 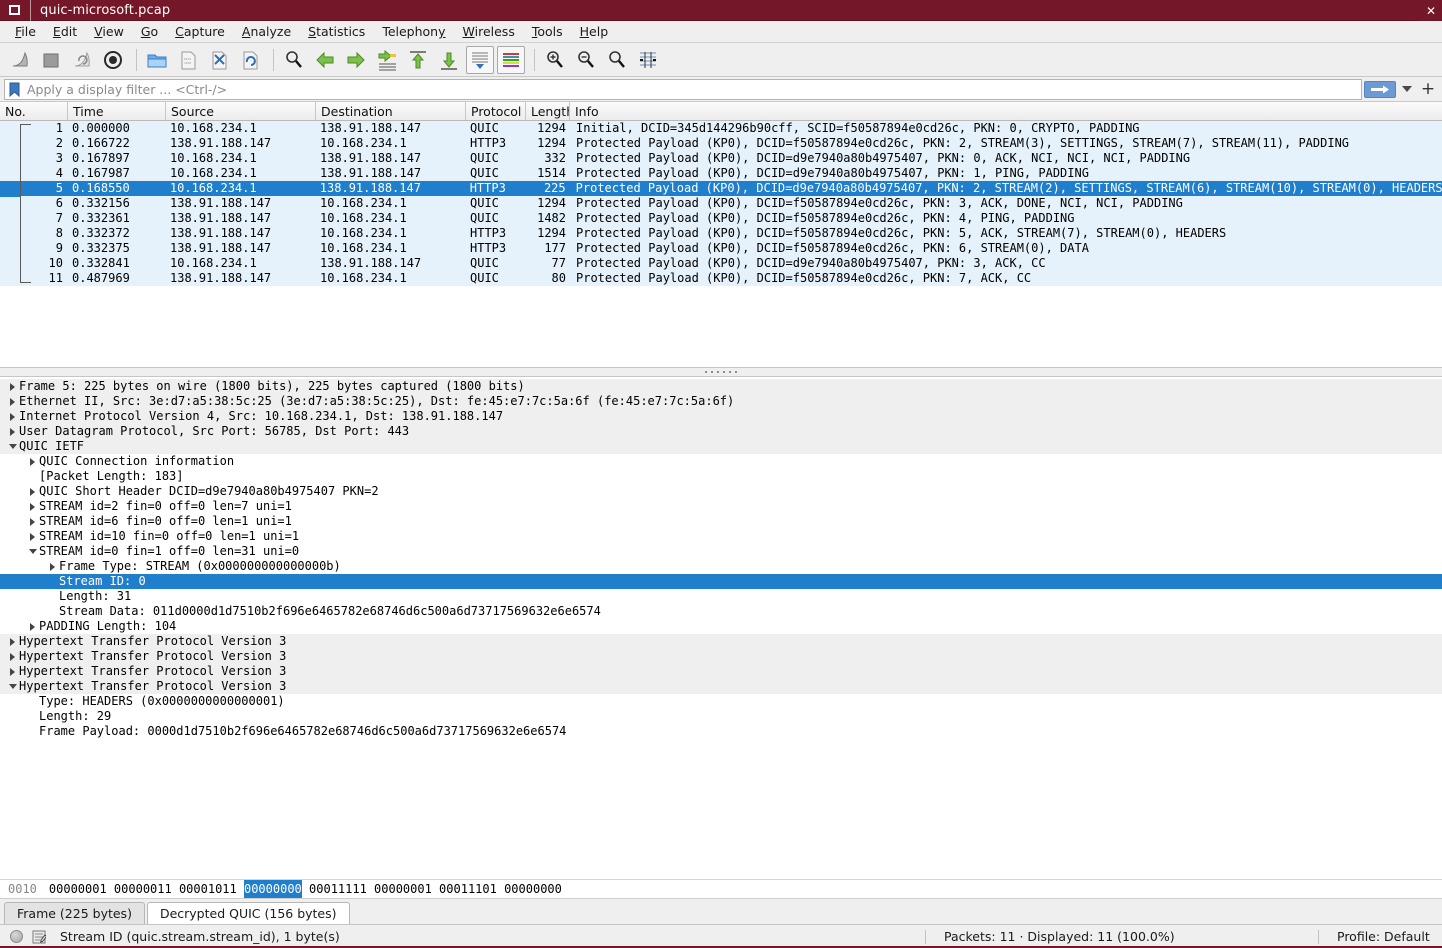 What do you see at coordinates (617, 60) in the screenshot?
I see `zoom-reset-icon` at bounding box center [617, 60].